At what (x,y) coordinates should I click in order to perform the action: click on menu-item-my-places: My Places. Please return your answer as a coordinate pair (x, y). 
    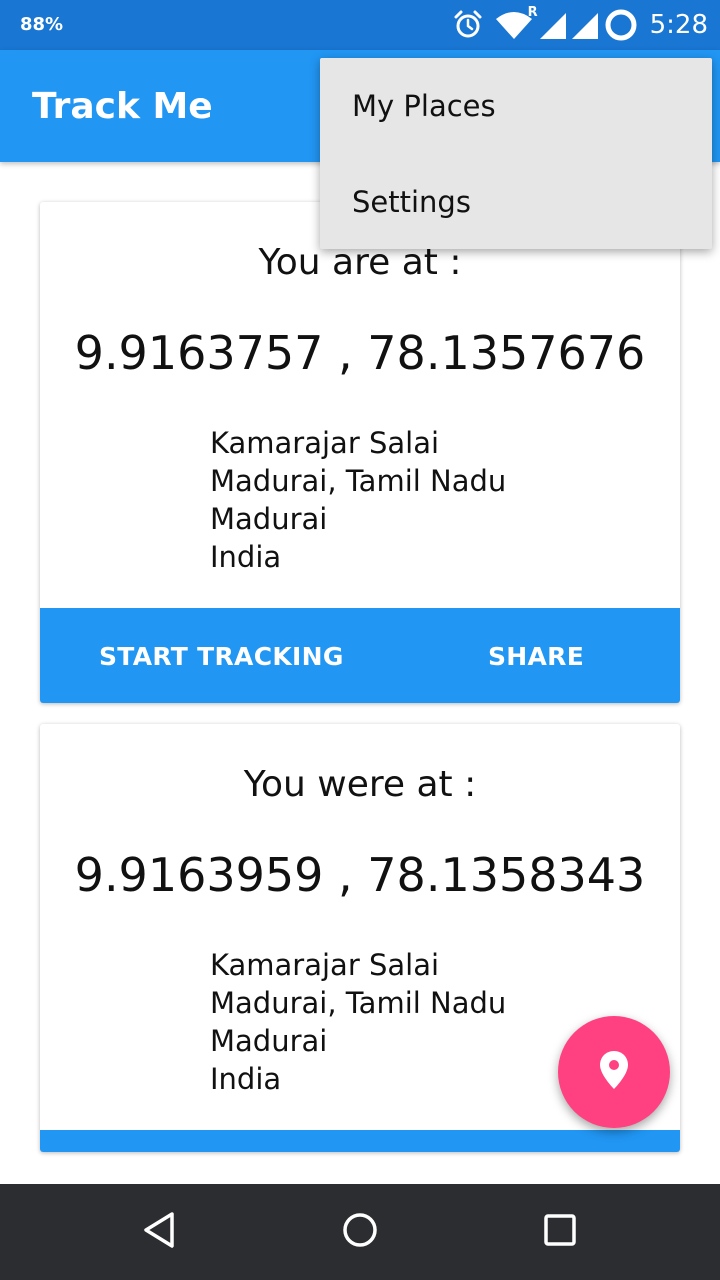
    Looking at the image, I should click on (516, 106).